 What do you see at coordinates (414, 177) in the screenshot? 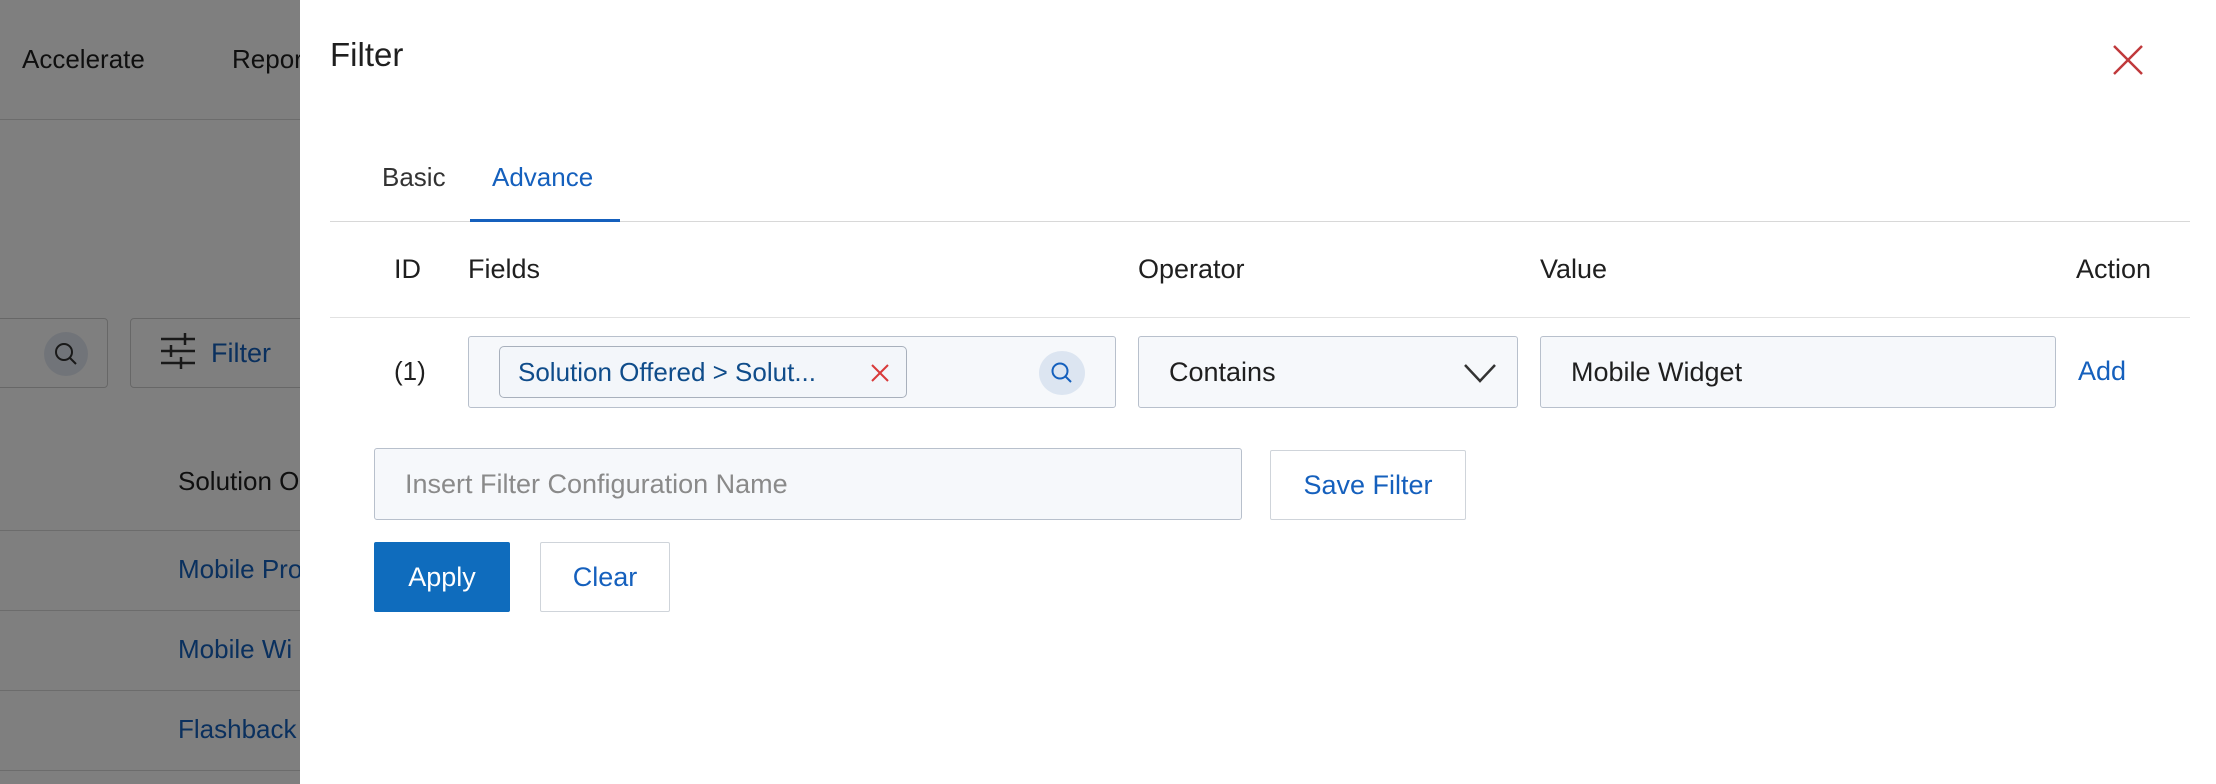
I see `tab-basic: Basic` at bounding box center [414, 177].